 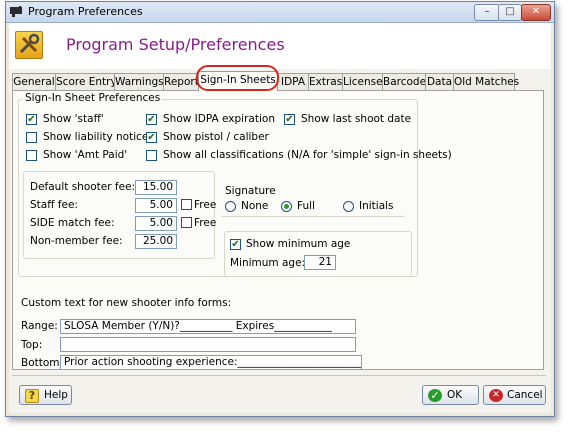 I want to click on cancel-icon: ✕, so click(x=496, y=395).